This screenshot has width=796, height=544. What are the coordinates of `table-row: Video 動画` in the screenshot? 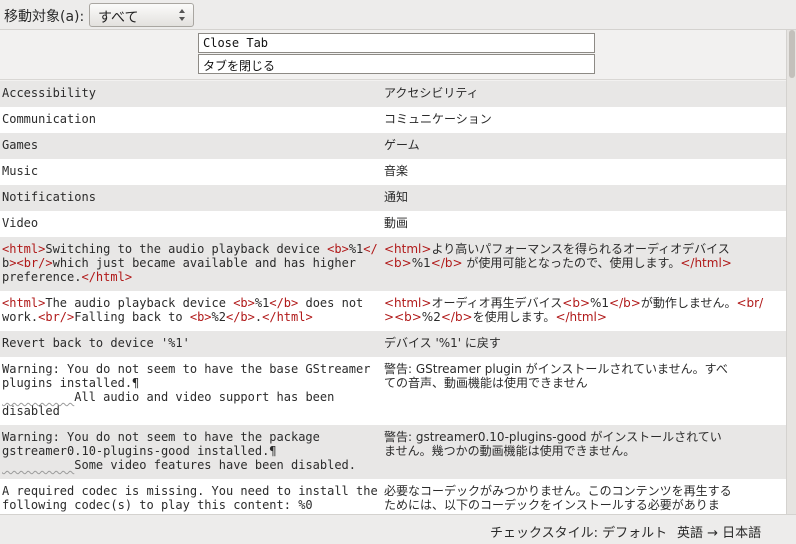 It's located at (393, 224).